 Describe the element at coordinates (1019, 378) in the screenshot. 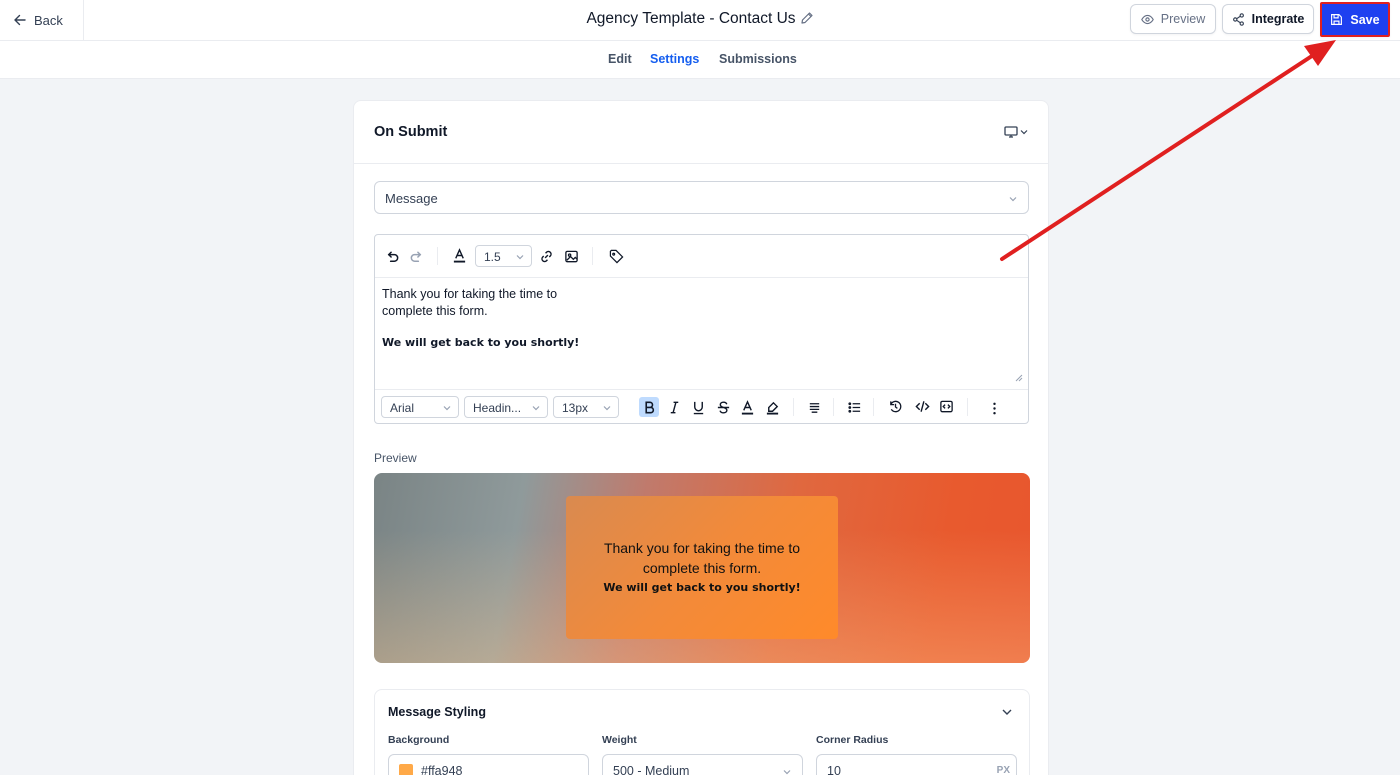

I see `resize-handle-icon` at that location.